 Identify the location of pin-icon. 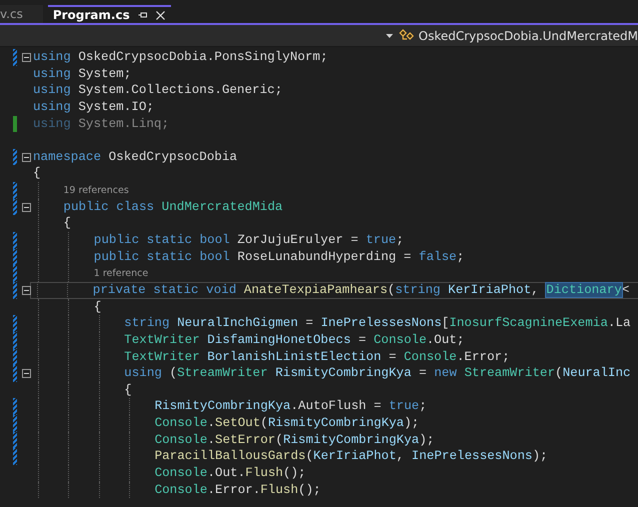
(143, 15).